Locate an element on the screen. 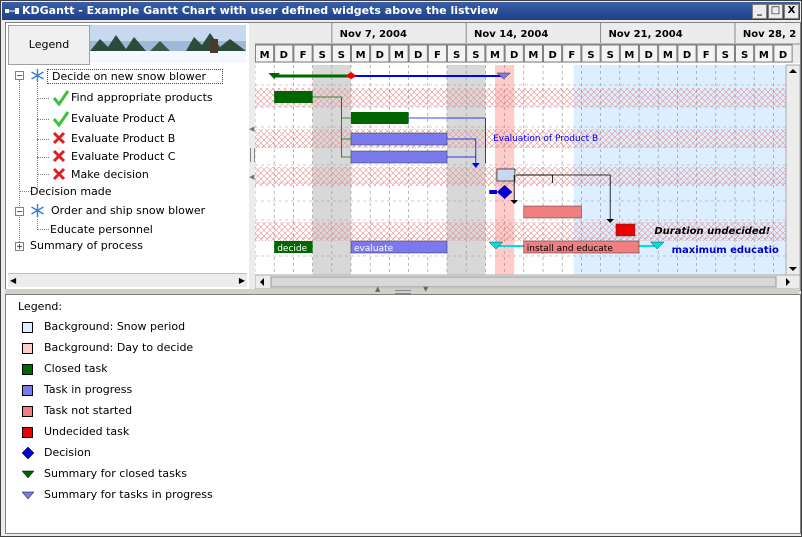  expander-decide: − is located at coordinates (19, 75).